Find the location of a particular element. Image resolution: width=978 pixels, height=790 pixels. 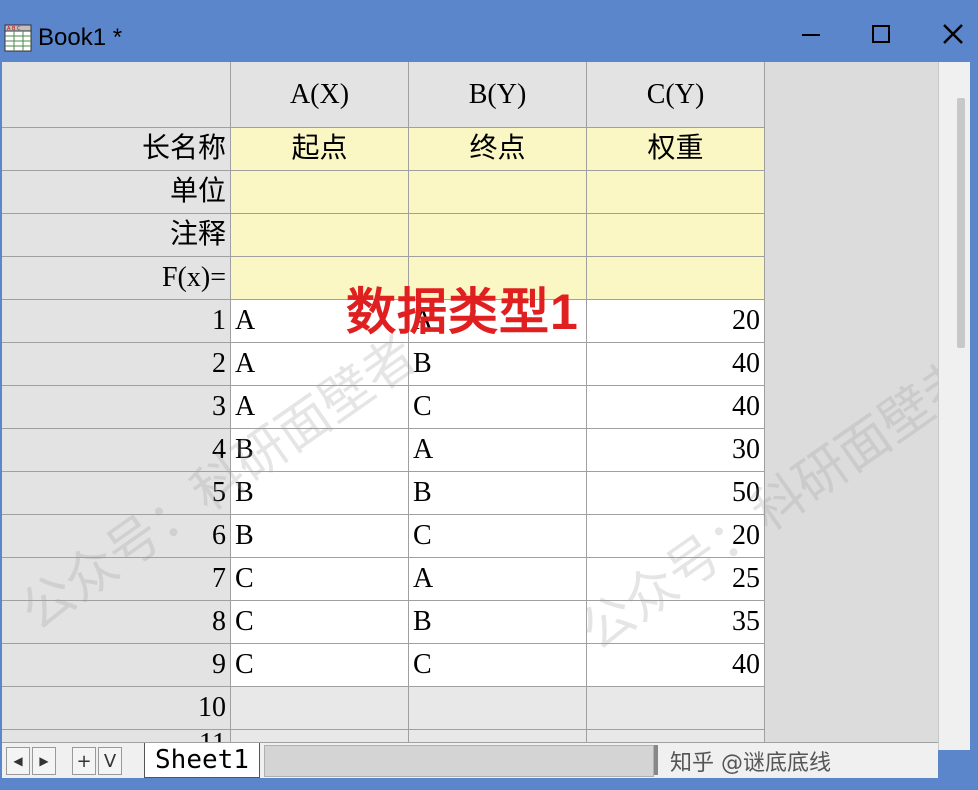

row-header: 9 is located at coordinates (116, 665).